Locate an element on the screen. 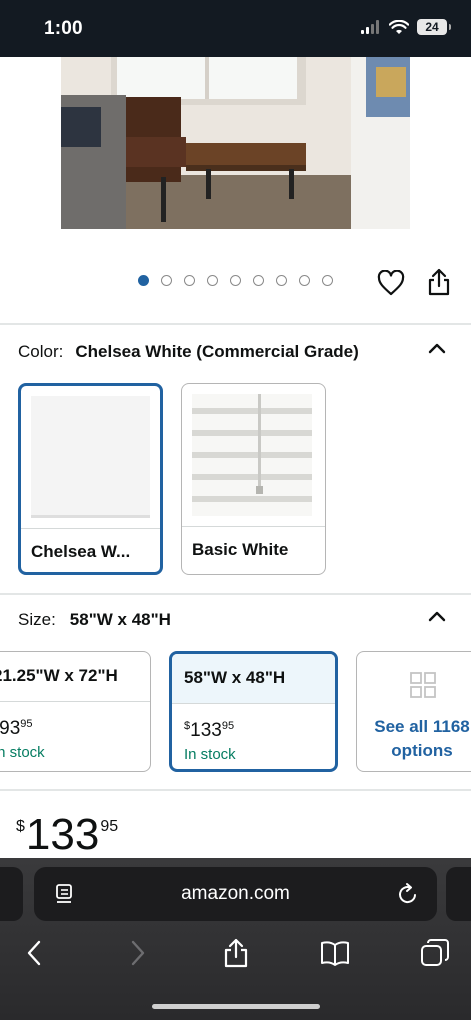 Image resolution: width=471 pixels, height=1020 pixels. product-image is located at coordinates (235, 143).